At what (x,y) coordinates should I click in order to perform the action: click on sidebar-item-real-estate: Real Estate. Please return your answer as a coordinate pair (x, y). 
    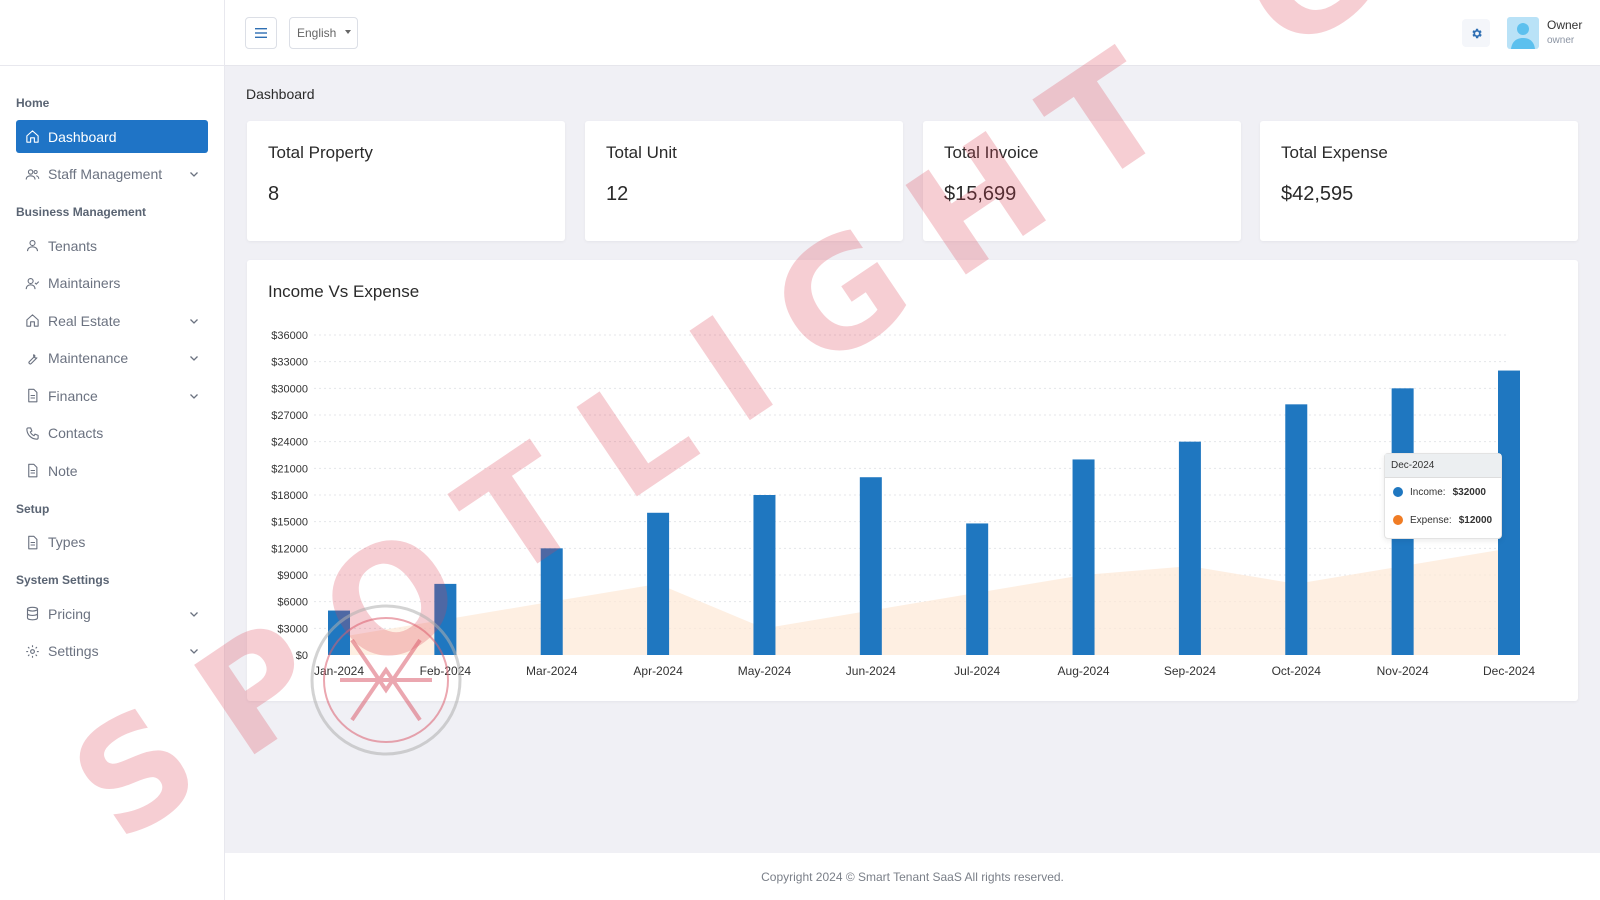
    Looking at the image, I should click on (112, 320).